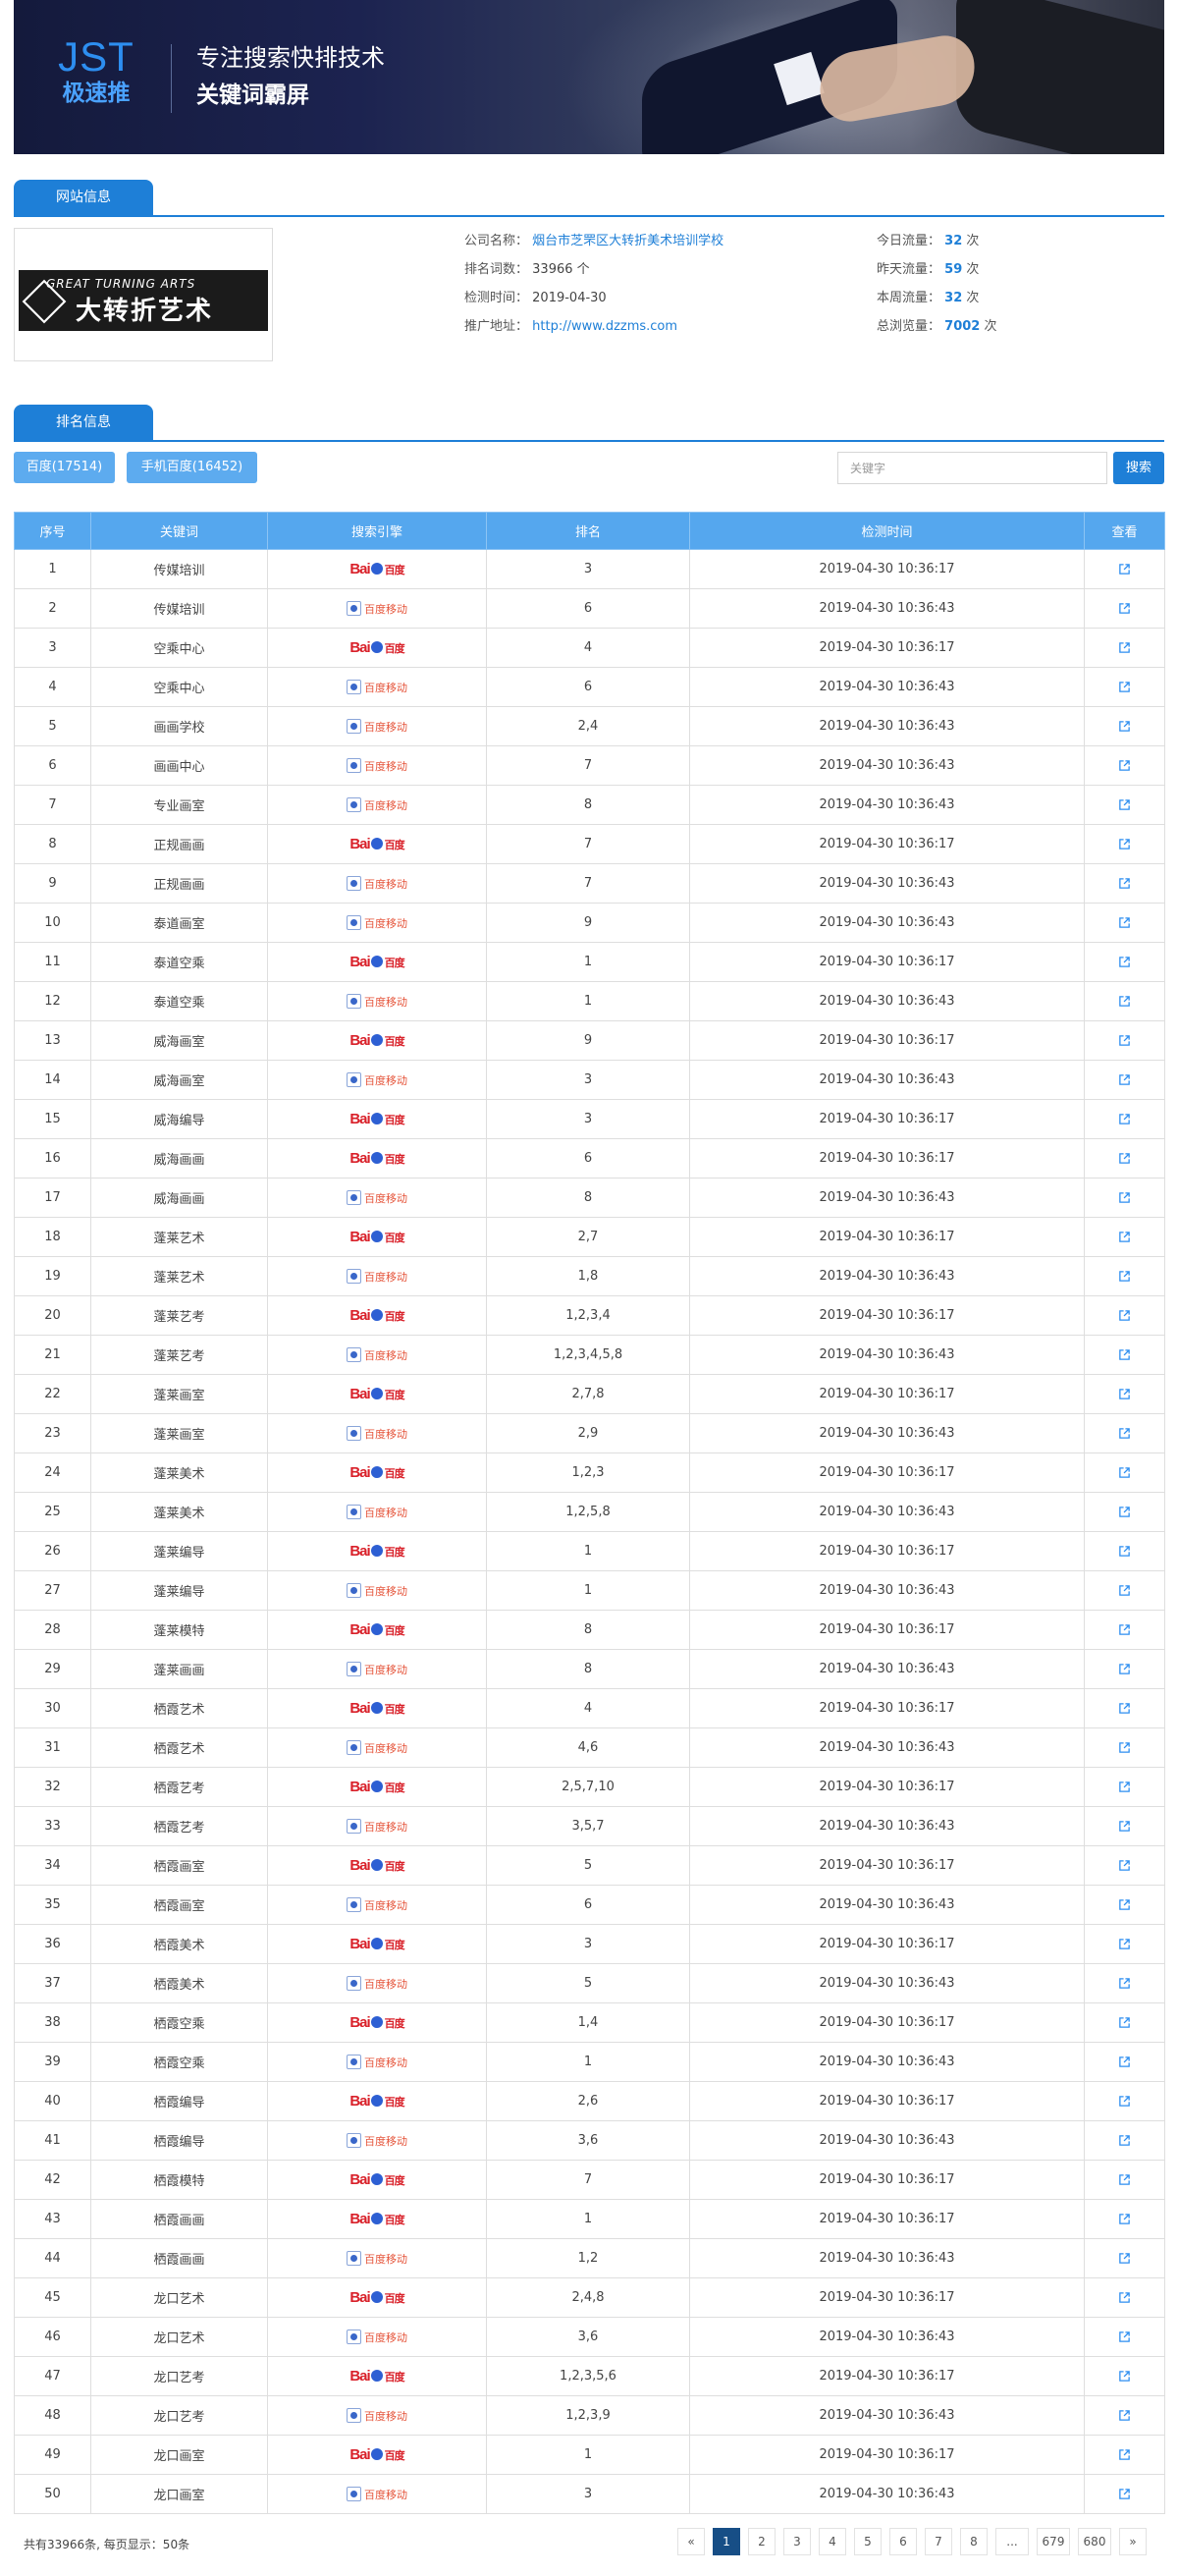  What do you see at coordinates (887, 569) in the screenshot?
I see `cell-check-time: 2019-04-30 10:36:17` at bounding box center [887, 569].